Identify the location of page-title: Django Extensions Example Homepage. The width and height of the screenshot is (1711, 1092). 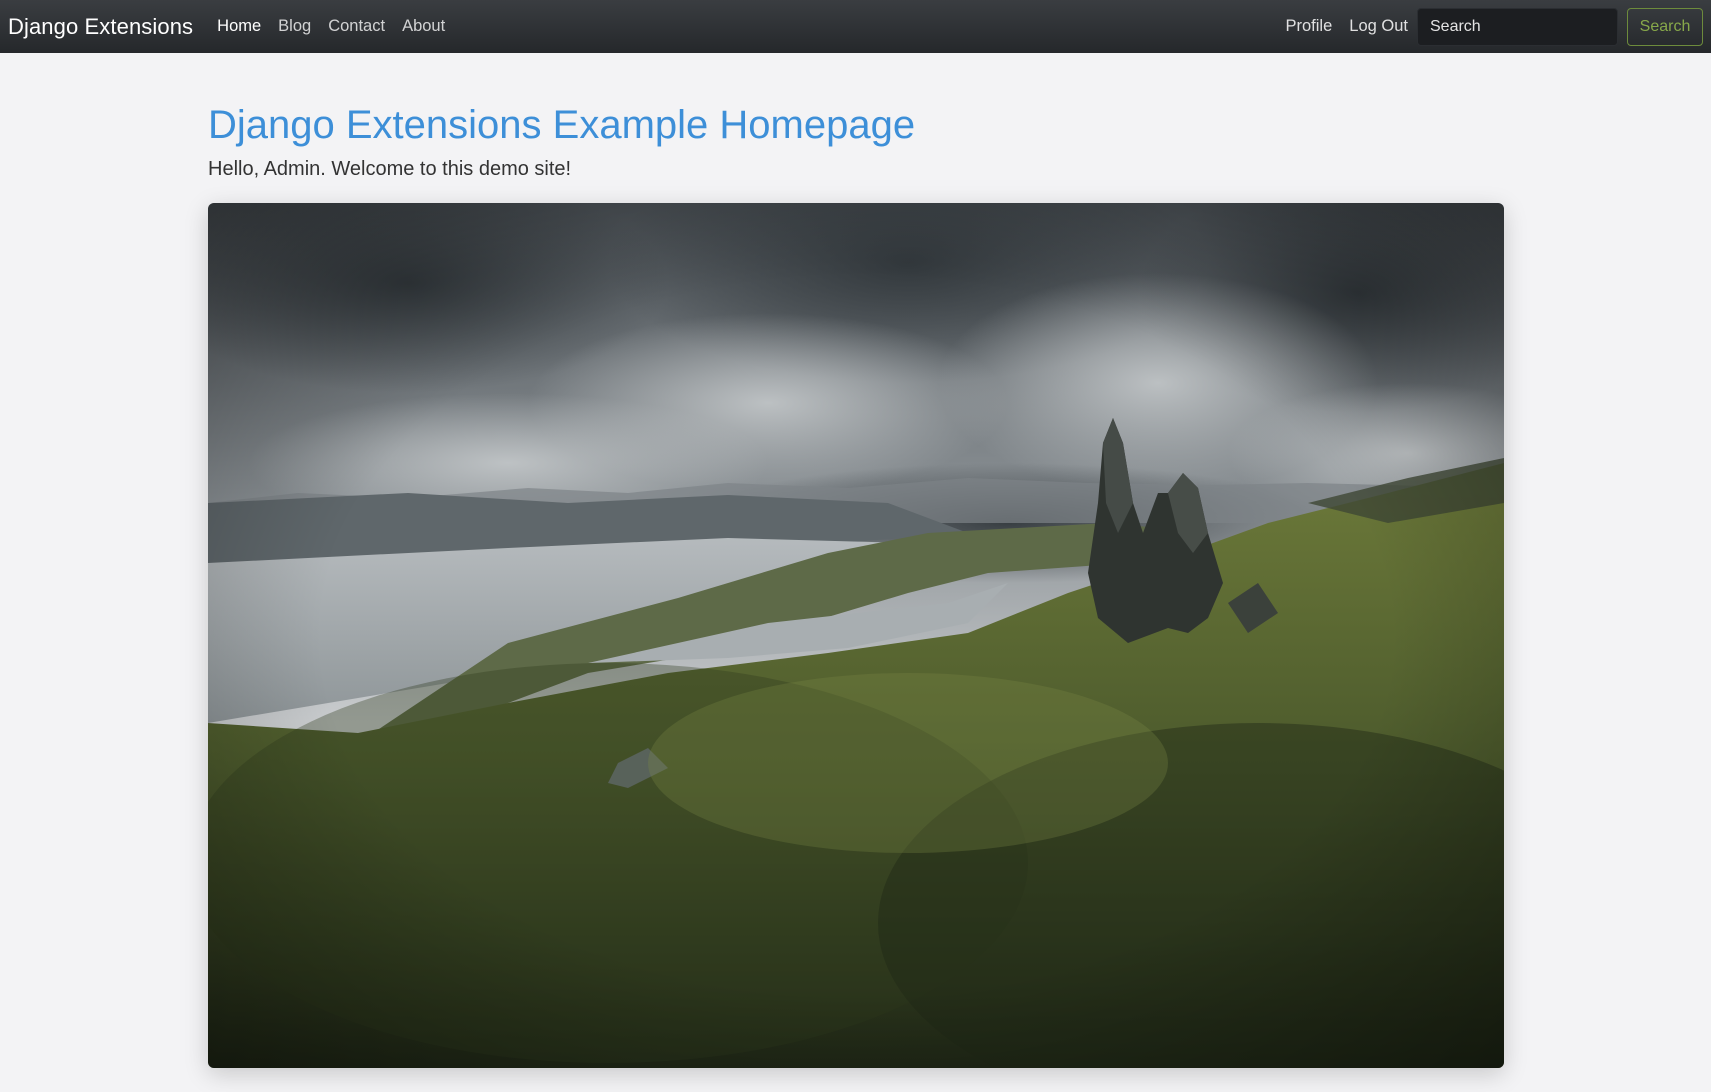
(562, 125).